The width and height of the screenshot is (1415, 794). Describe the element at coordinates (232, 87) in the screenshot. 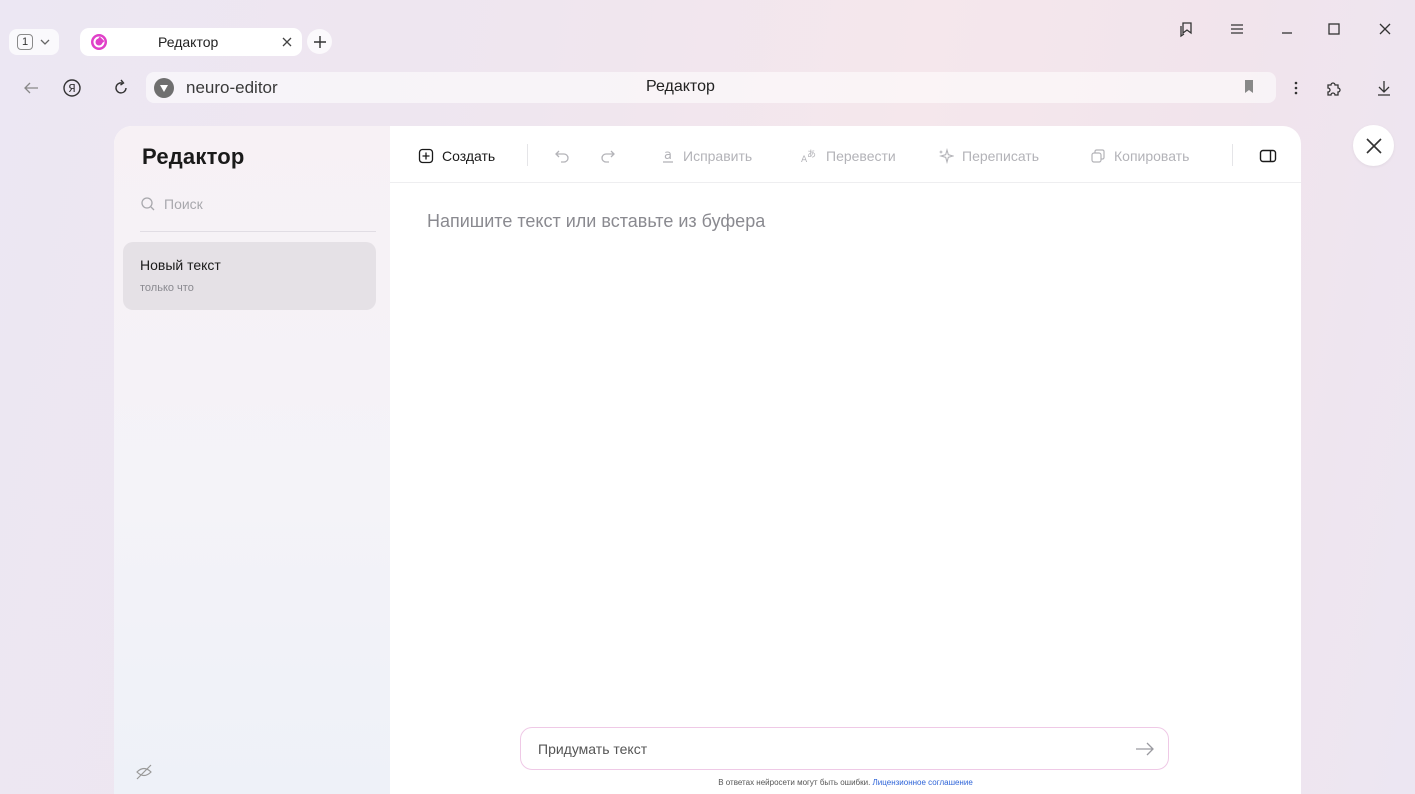

I see `address-url: neuro-editor` at that location.